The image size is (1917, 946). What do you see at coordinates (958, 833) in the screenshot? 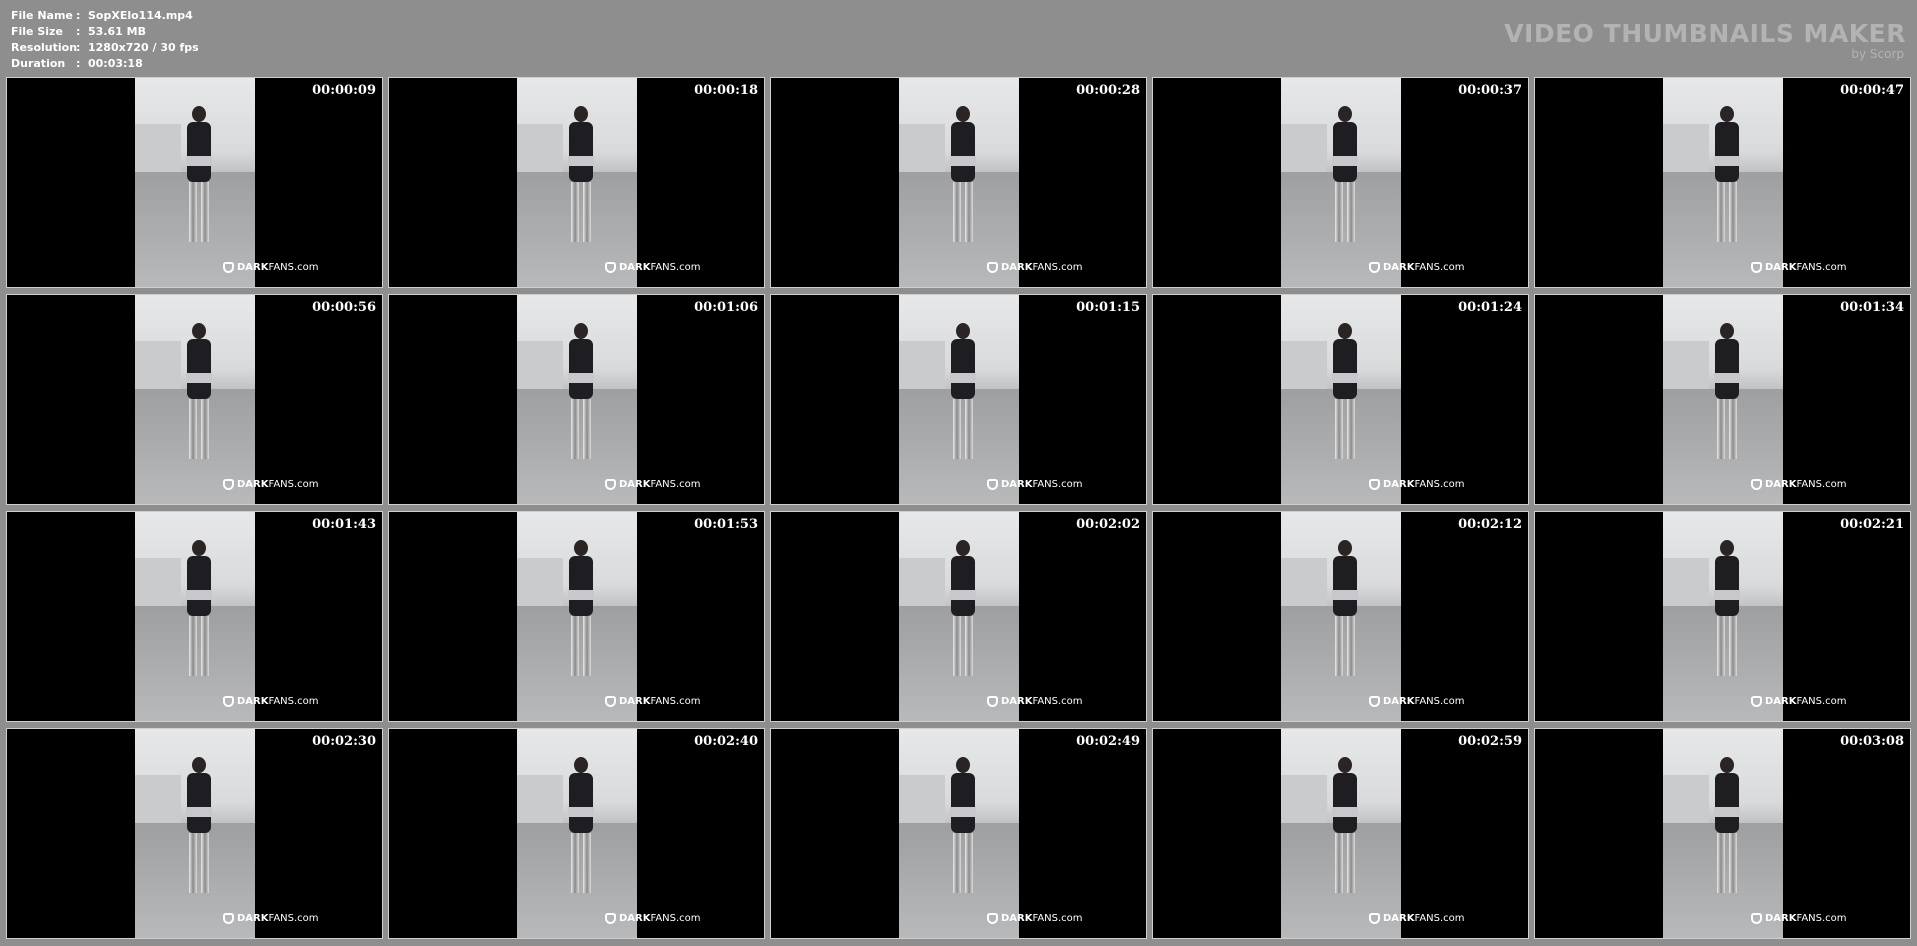
I see `video-thumbnail: 00:02:49 DARKFANS.com` at bounding box center [958, 833].